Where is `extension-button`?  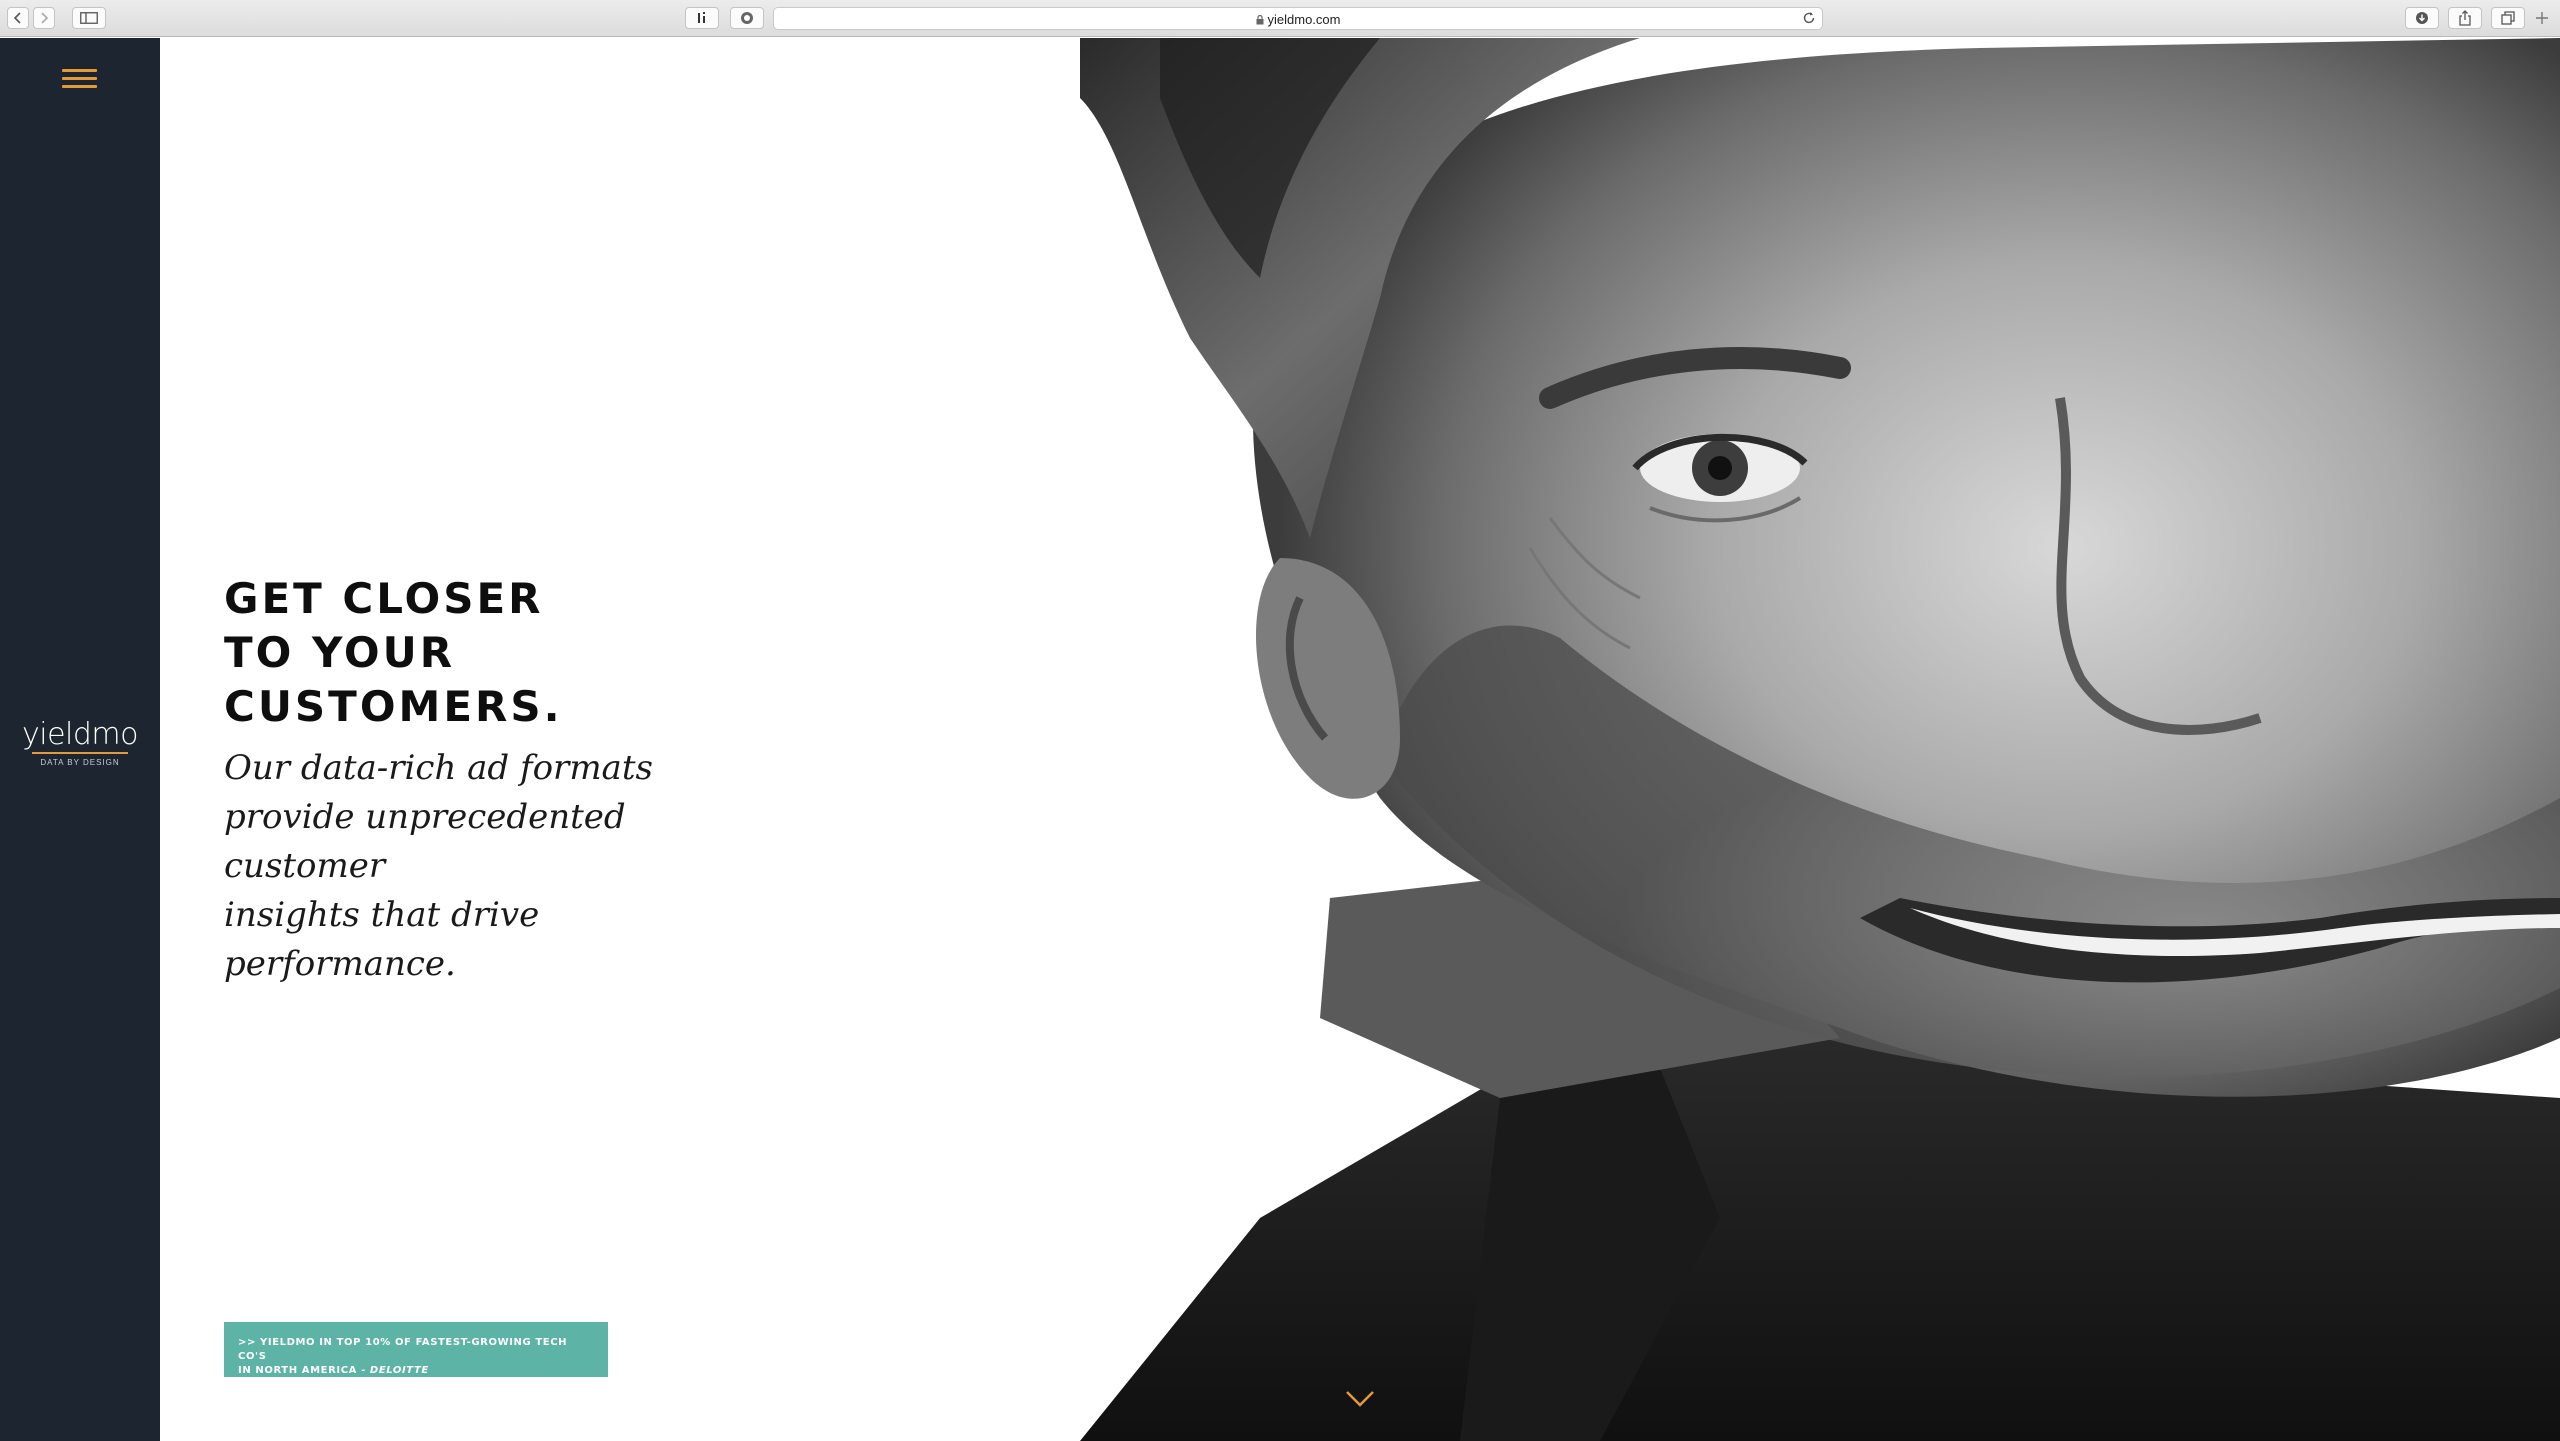
extension-button is located at coordinates (702, 18).